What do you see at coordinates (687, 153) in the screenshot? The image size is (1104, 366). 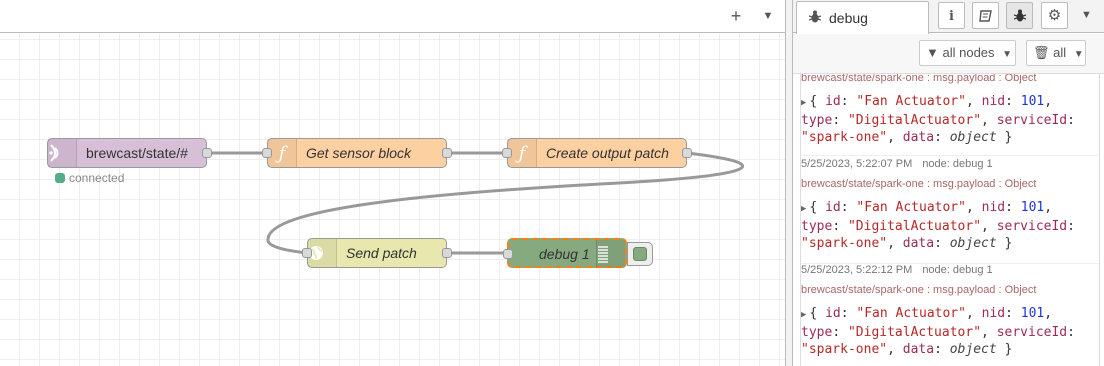 I see `patch-output-port` at bounding box center [687, 153].